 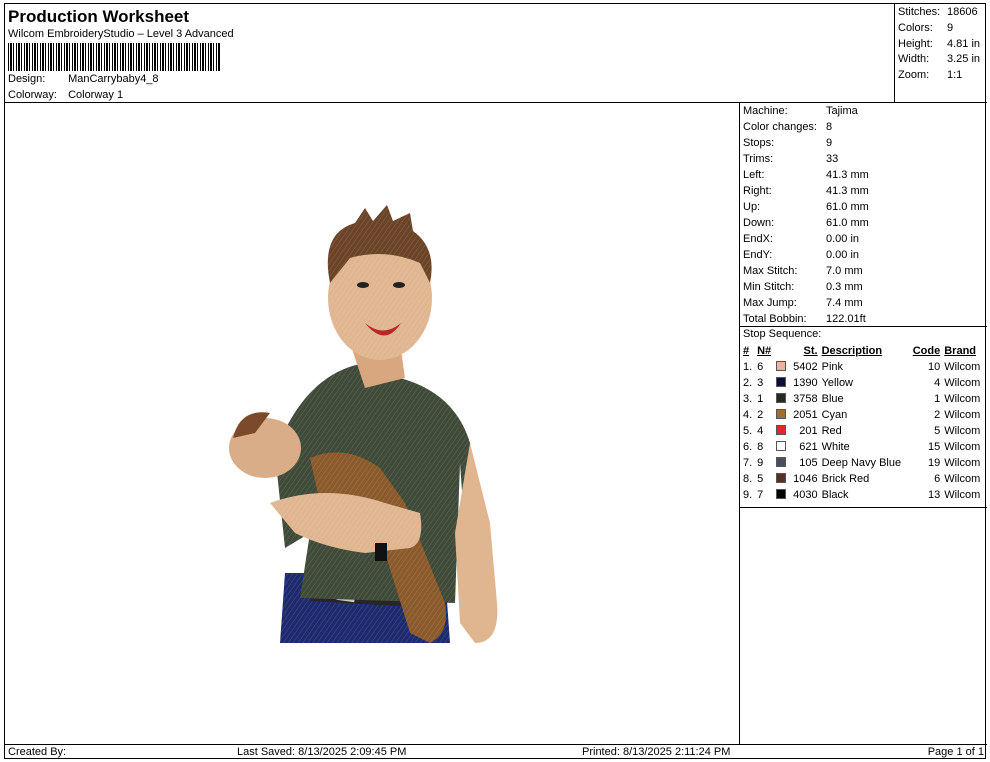 I want to click on needle-number: 2, so click(x=760, y=415).